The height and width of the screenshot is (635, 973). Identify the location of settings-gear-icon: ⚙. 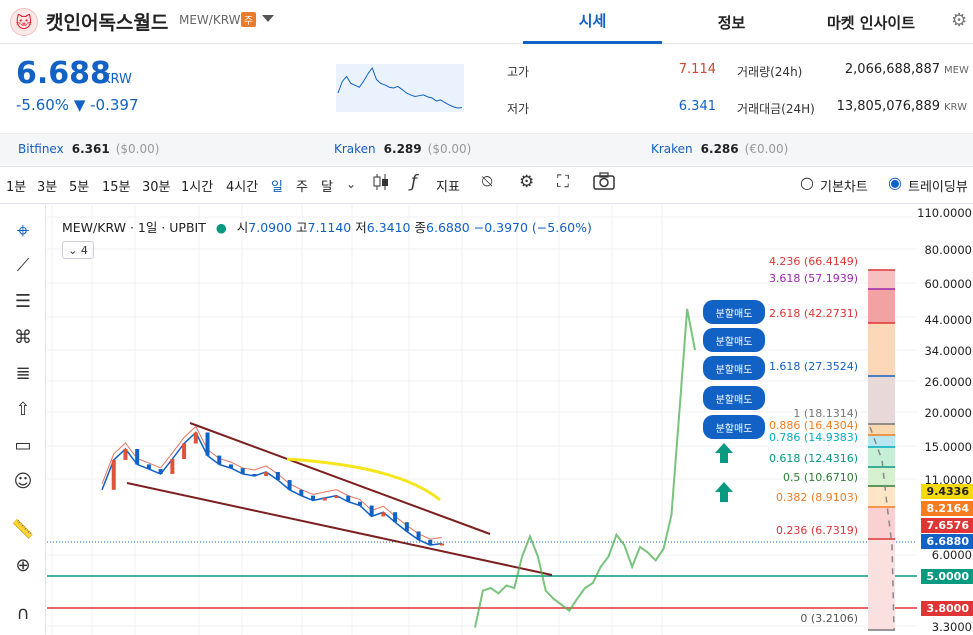
(959, 20).